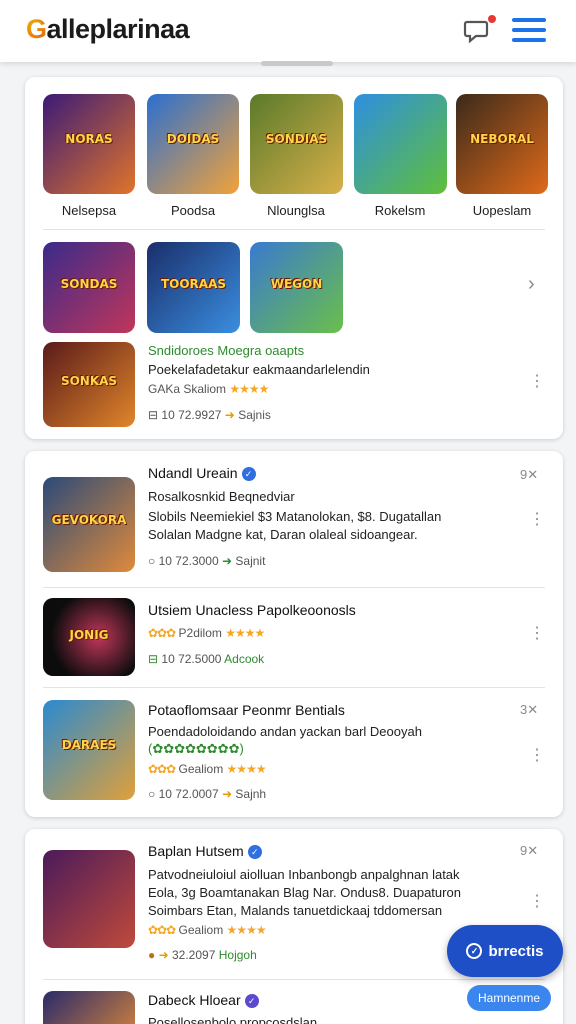 The width and height of the screenshot is (576, 1024). Describe the element at coordinates (89, 524) in the screenshot. I see `list-thumb-1: GEVOKORA` at that location.